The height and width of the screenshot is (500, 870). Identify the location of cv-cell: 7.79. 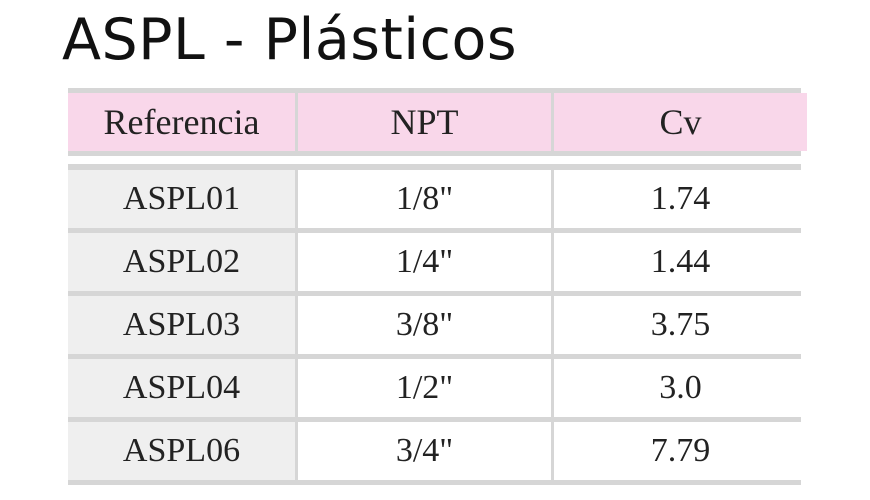
(680, 451).